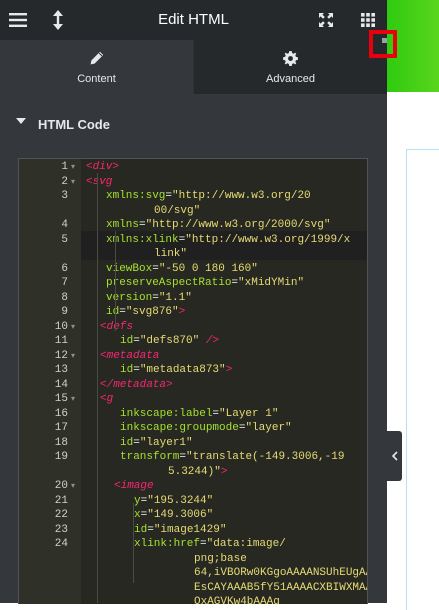  I want to click on code-line: y="195.3244", so click(174, 500).